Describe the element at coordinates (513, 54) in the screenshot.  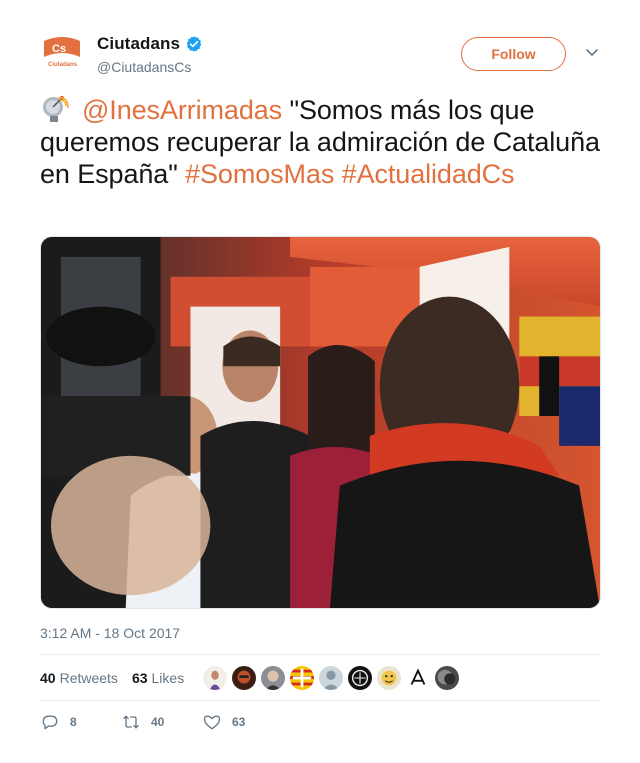
I see `follow-button: Follow` at that location.